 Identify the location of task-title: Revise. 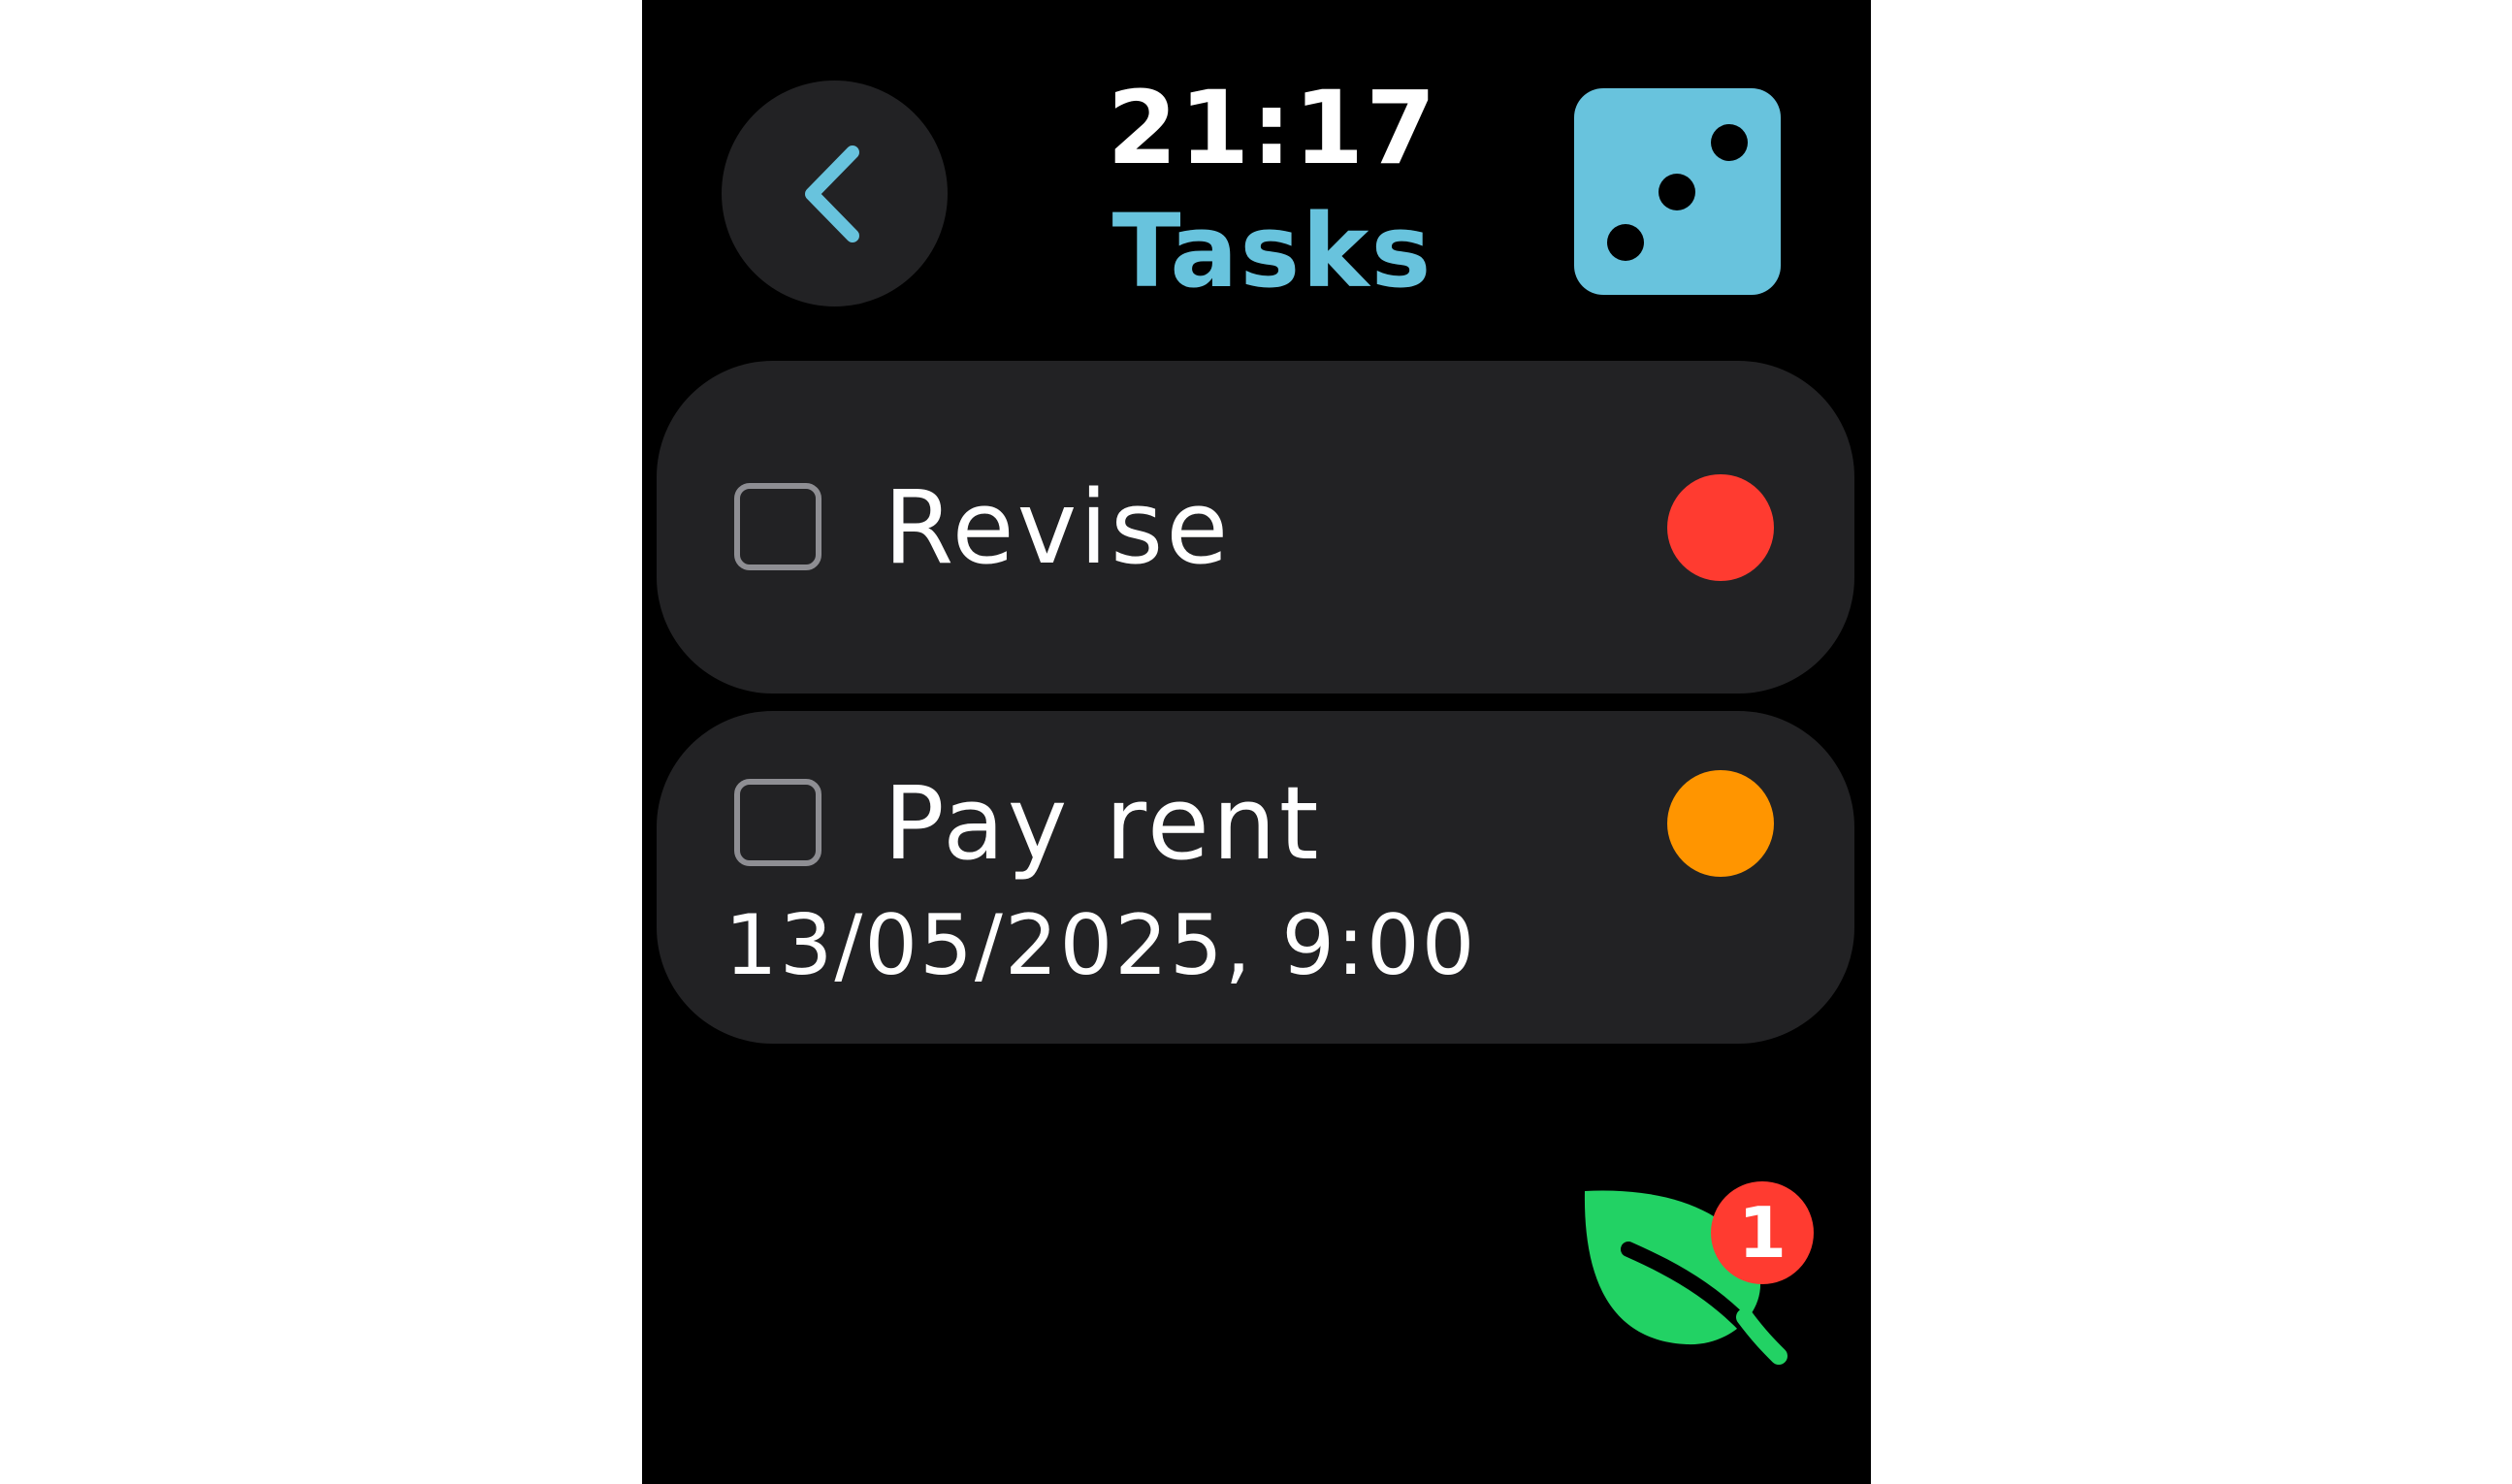
(1058, 527).